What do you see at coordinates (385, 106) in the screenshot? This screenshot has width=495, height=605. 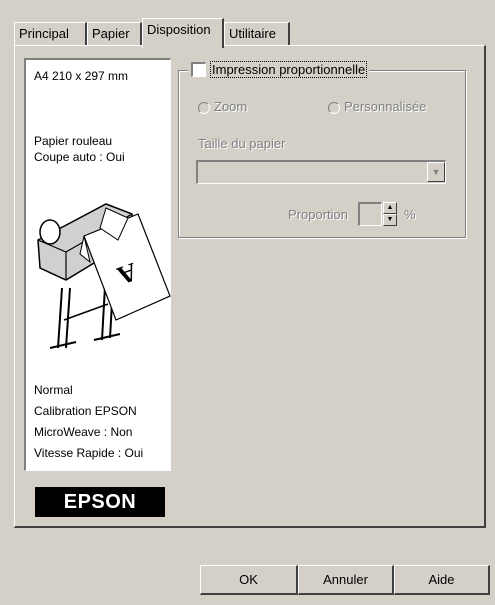 I see `custom-label: Personnalisée` at bounding box center [385, 106].